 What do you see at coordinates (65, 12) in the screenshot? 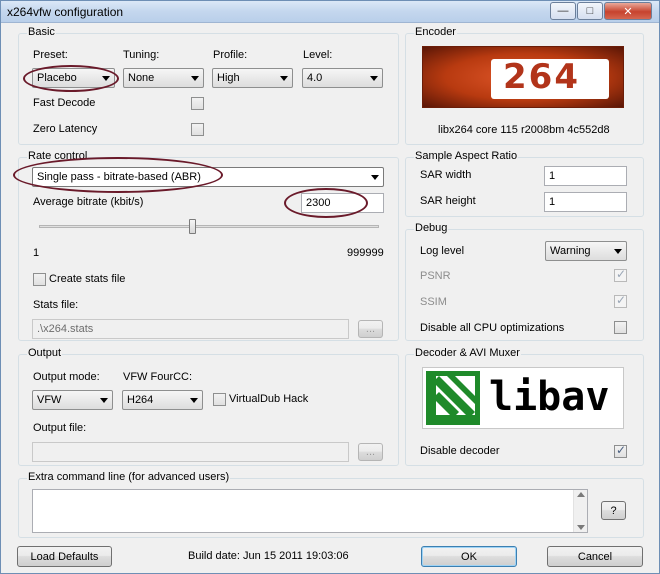
I see `window-title: x264vfw configuration` at bounding box center [65, 12].